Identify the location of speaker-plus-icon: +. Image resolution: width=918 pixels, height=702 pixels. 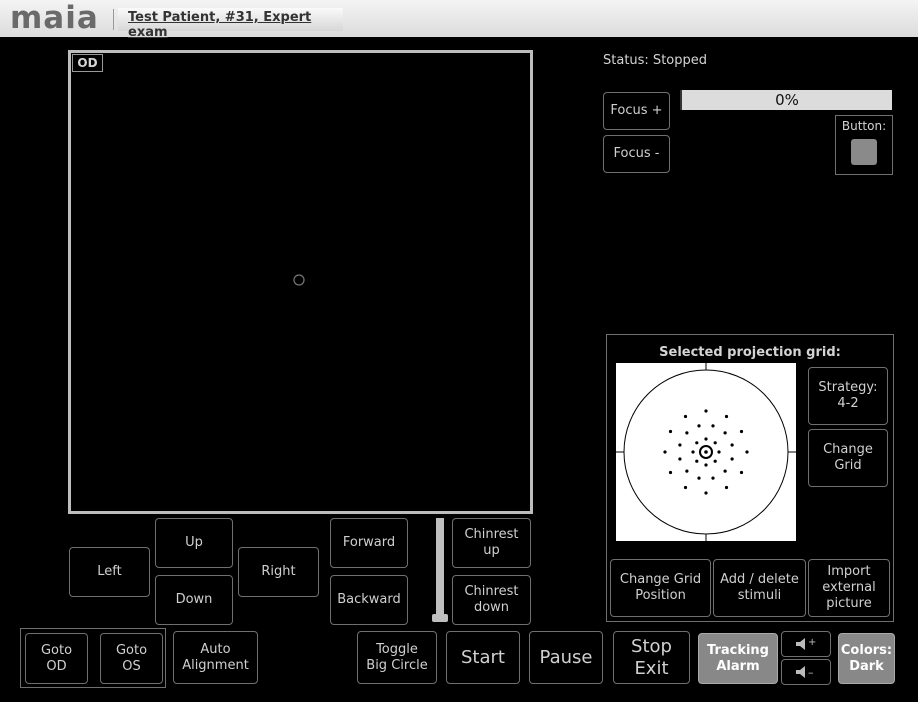
(806, 643).